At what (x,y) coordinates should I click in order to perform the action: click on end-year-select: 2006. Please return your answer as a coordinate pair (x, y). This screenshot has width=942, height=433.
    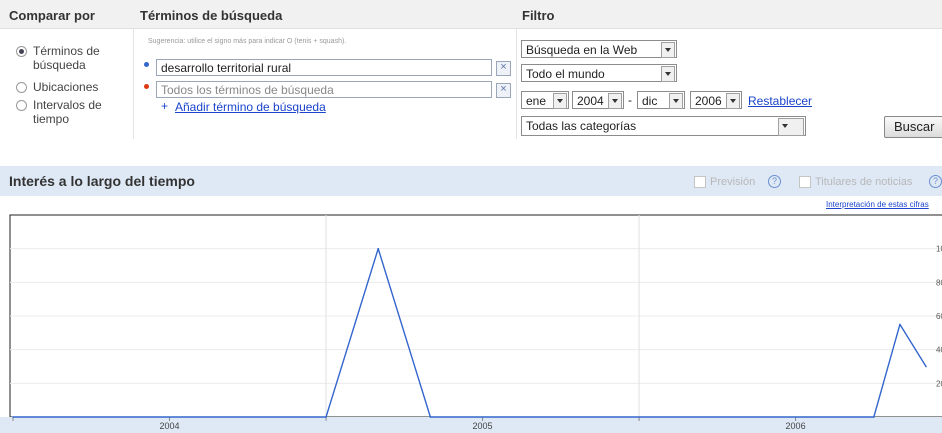
    Looking at the image, I should click on (716, 100).